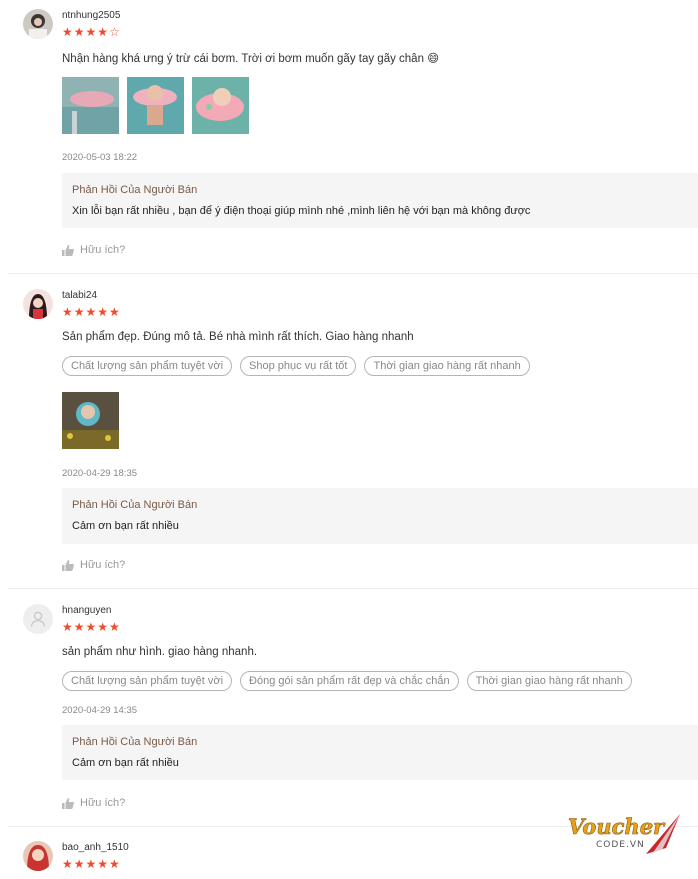 The height and width of the screenshot is (879, 698). I want to click on user-icon, so click(38, 619).